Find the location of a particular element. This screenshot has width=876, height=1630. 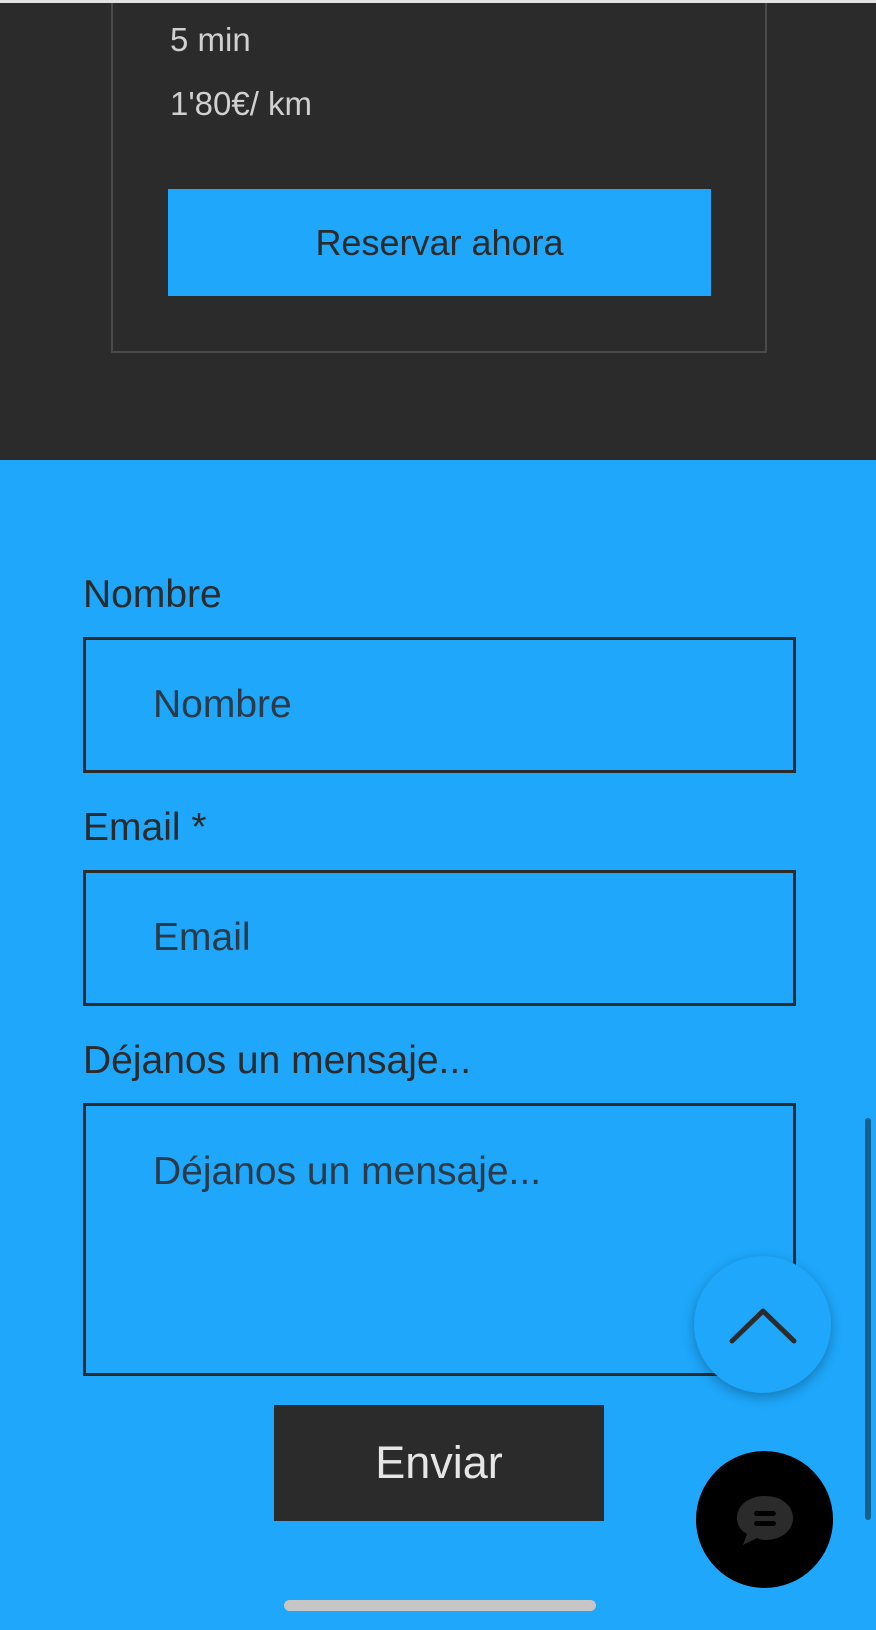

email-field is located at coordinates (439, 938).